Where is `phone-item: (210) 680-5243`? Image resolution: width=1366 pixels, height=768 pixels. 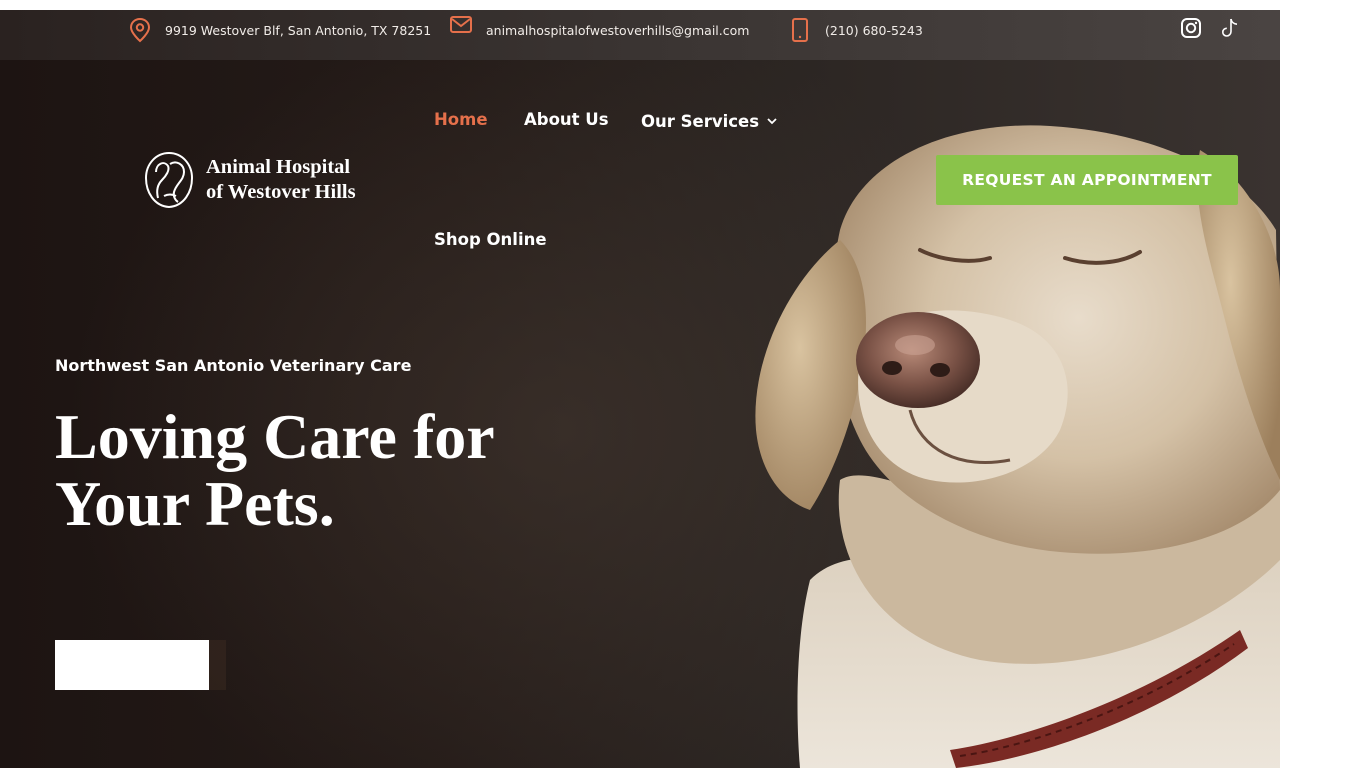
phone-item: (210) 680-5243 is located at coordinates (856, 30).